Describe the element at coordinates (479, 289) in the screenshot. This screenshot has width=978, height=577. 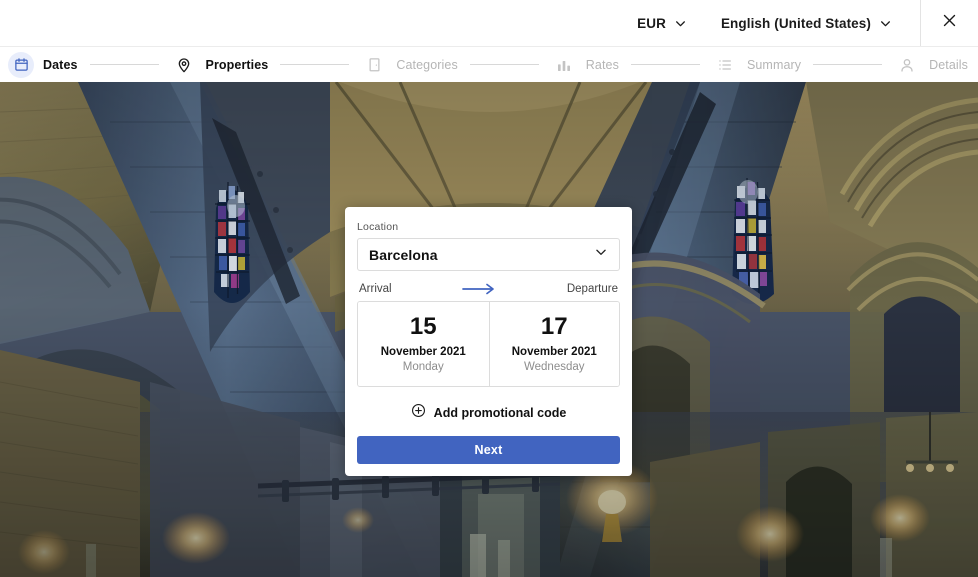
I see `arrow-right-icon` at that location.